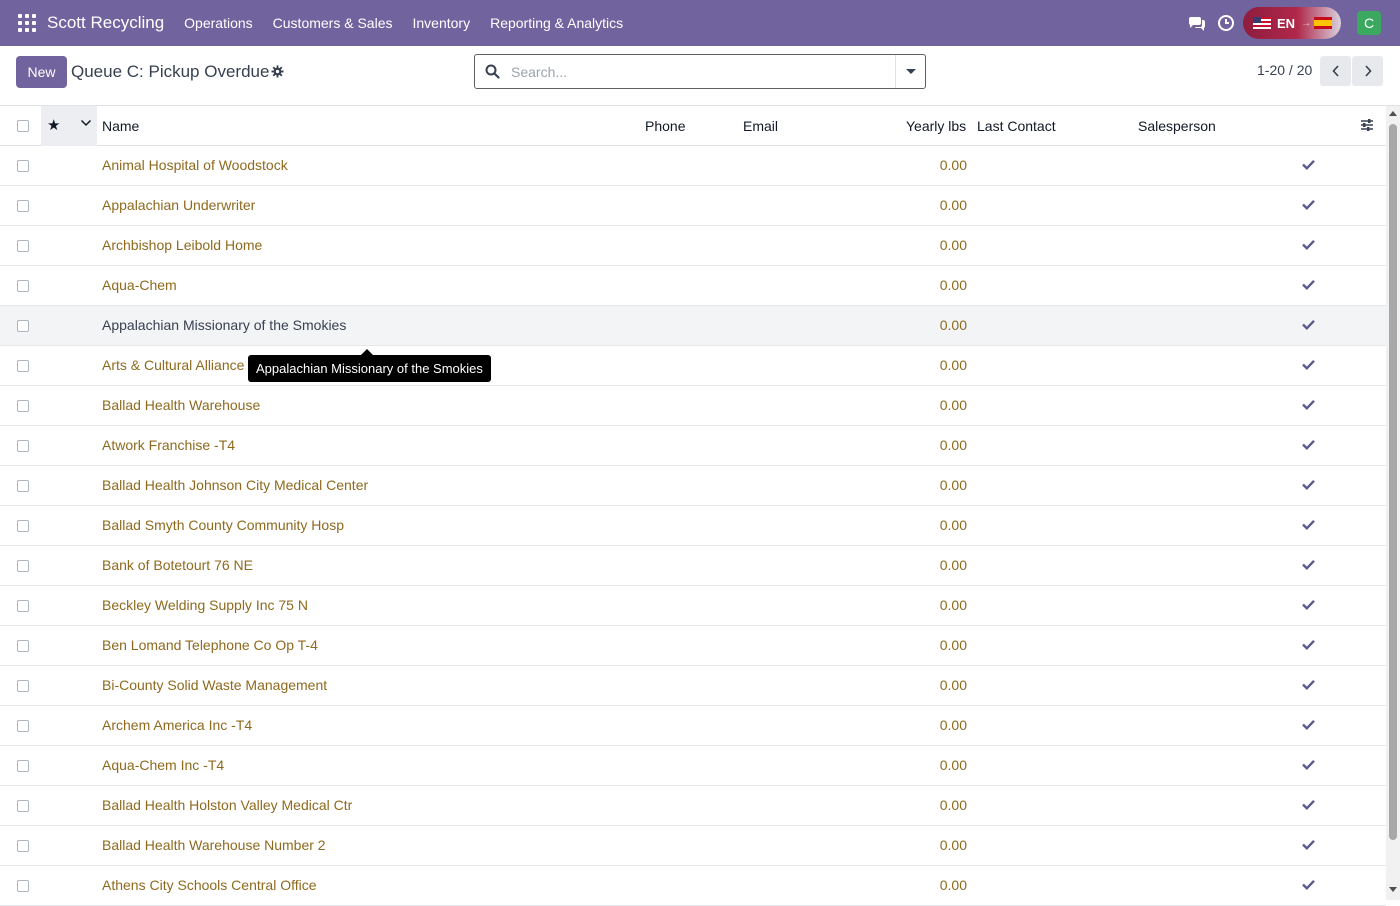 This screenshot has width=1400, height=906. Describe the element at coordinates (195, 165) in the screenshot. I see `row-name: Animal Hospital of Woodstock` at that location.